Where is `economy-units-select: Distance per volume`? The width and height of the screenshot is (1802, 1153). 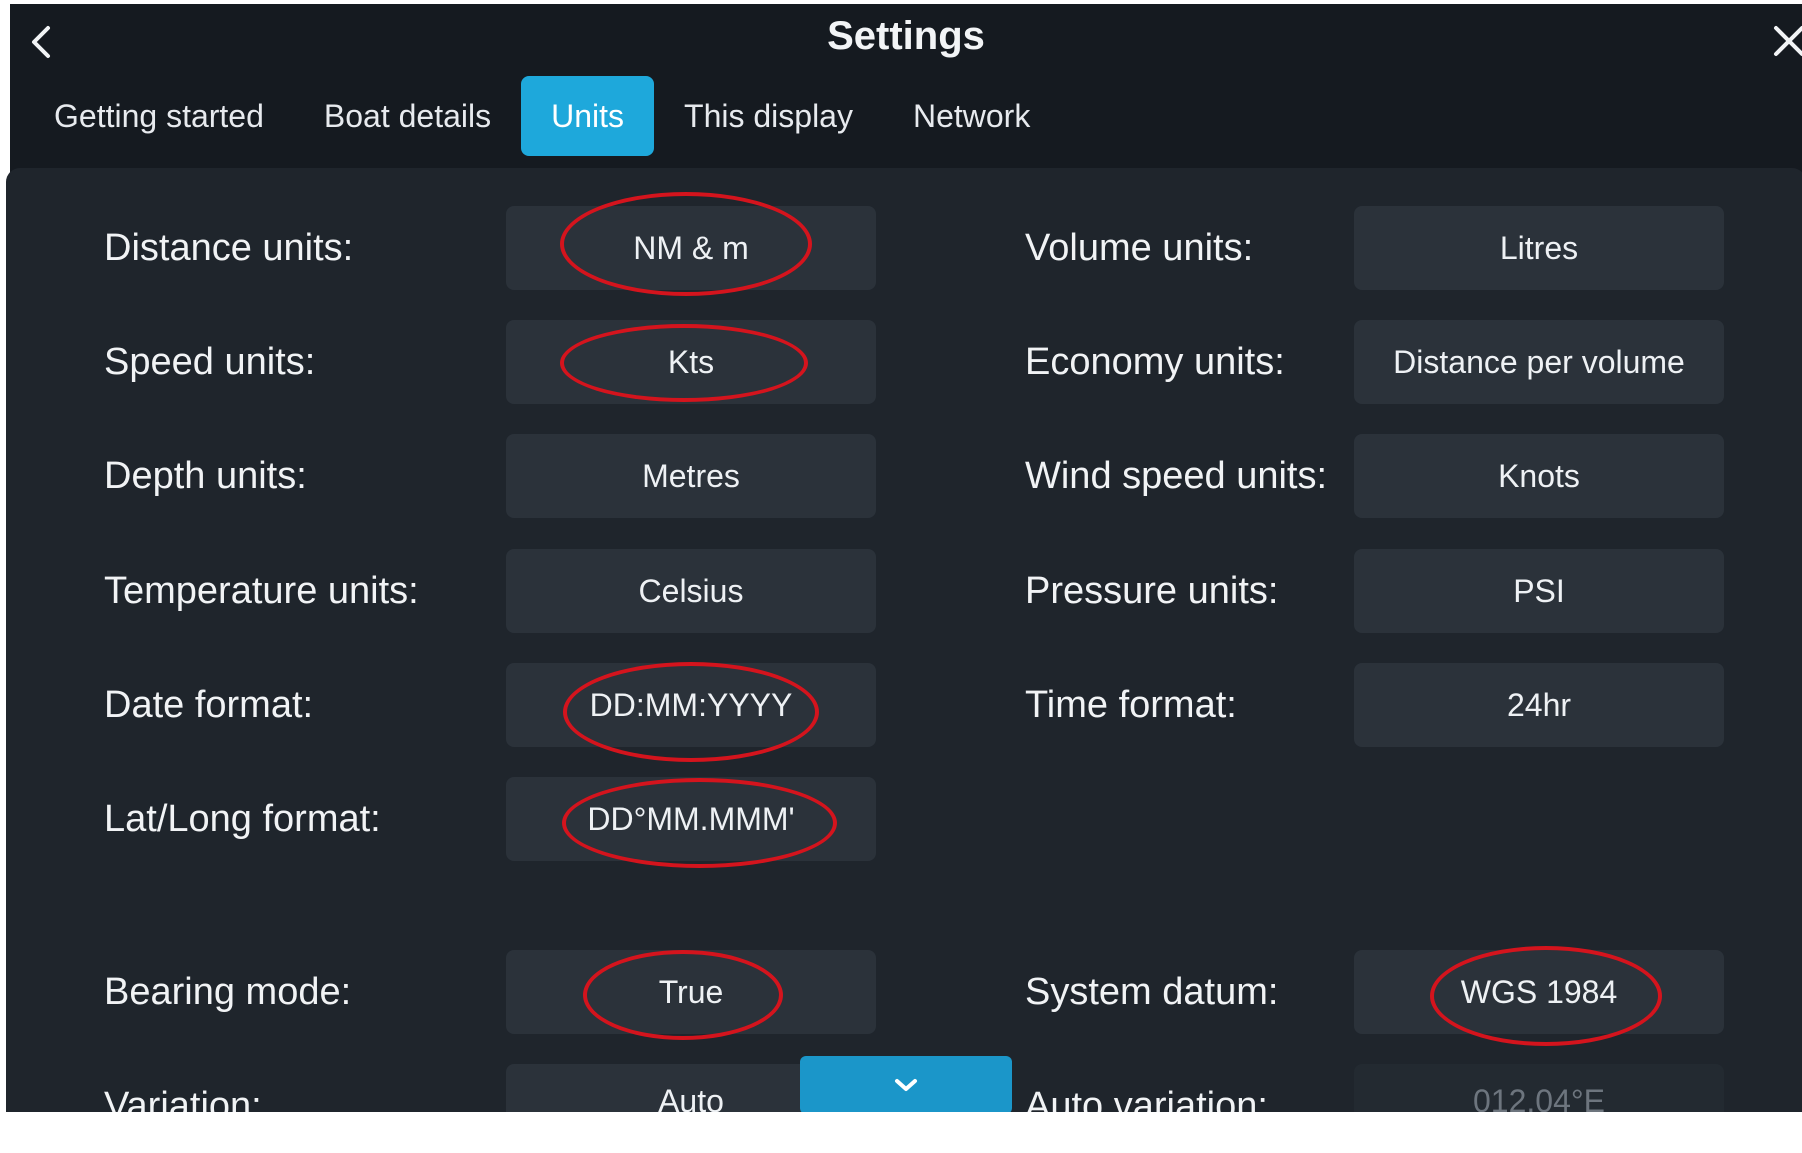
economy-units-select: Distance per volume is located at coordinates (1539, 362).